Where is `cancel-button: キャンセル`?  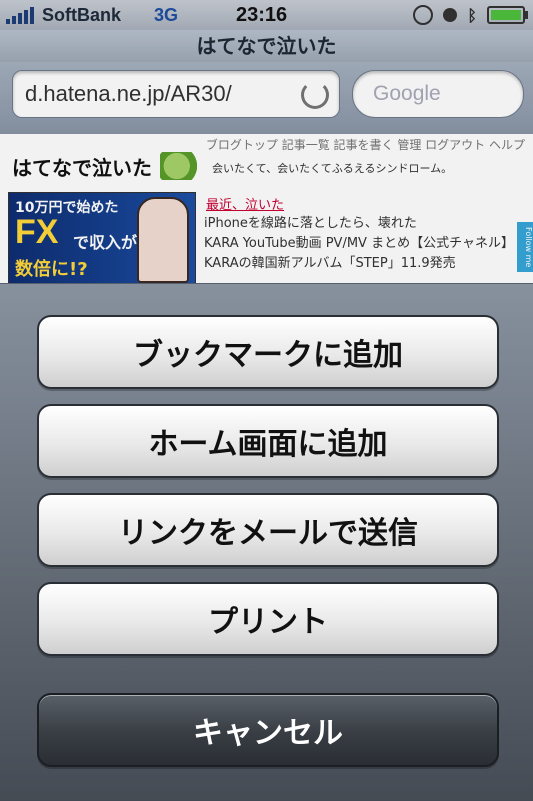
cancel-button: キャンセル is located at coordinates (268, 730).